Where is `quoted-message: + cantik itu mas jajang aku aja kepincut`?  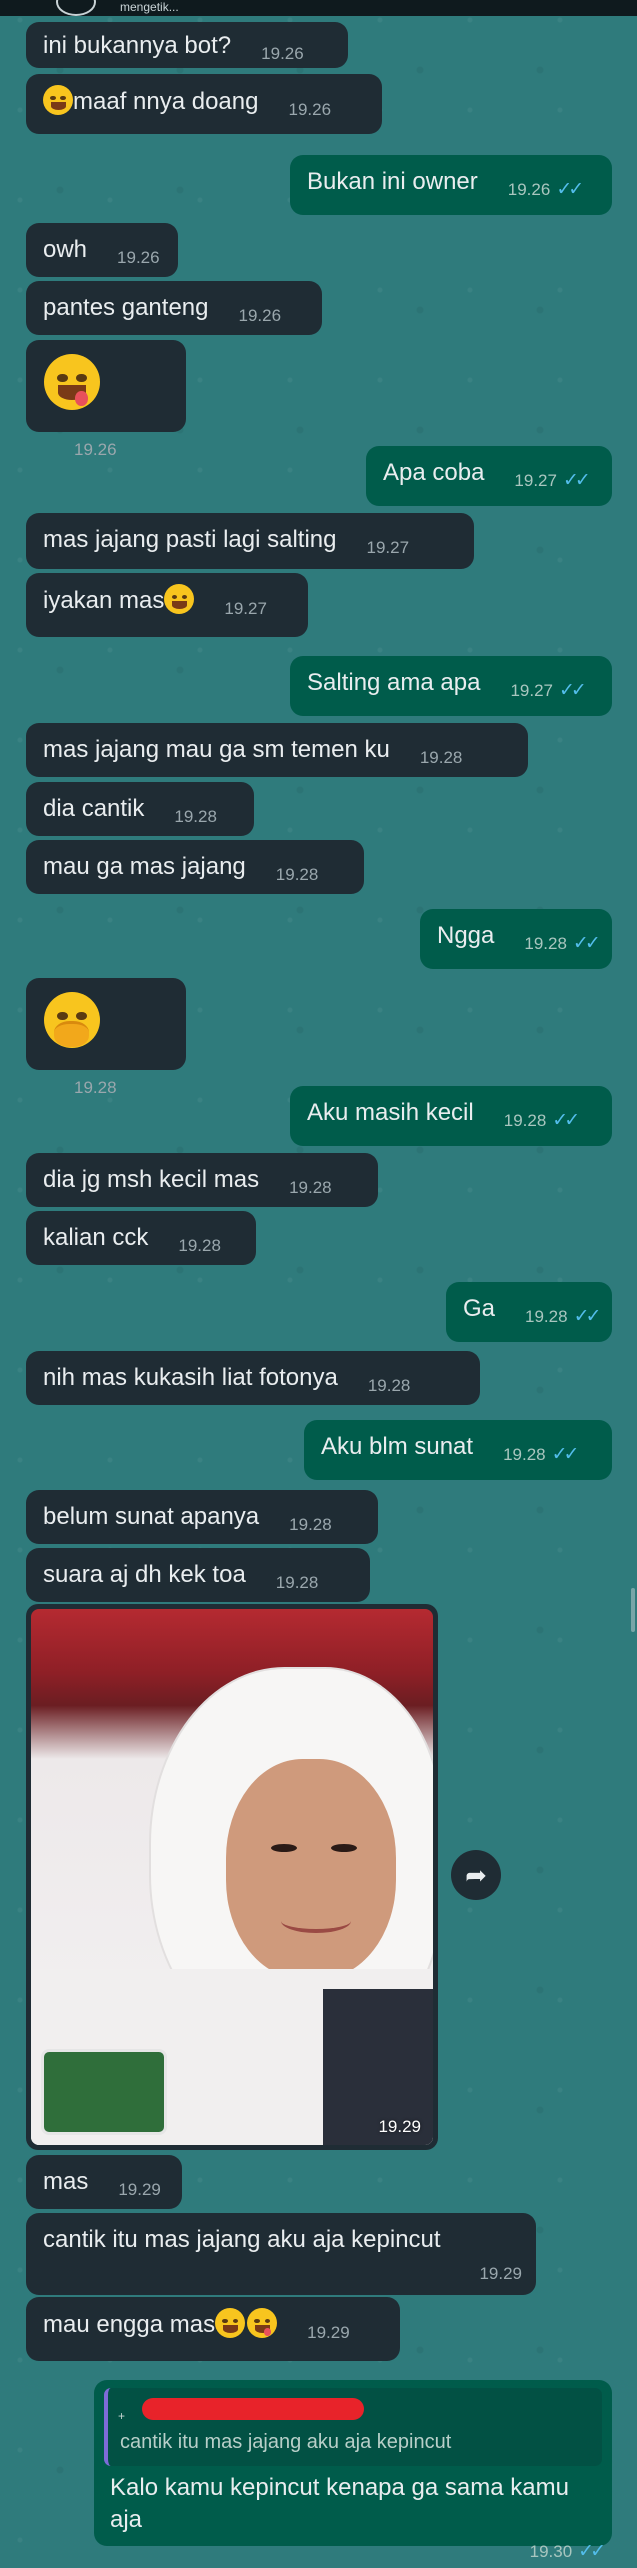
quoted-message: + cantik itu mas jajang aku aja kepincut is located at coordinates (353, 2427).